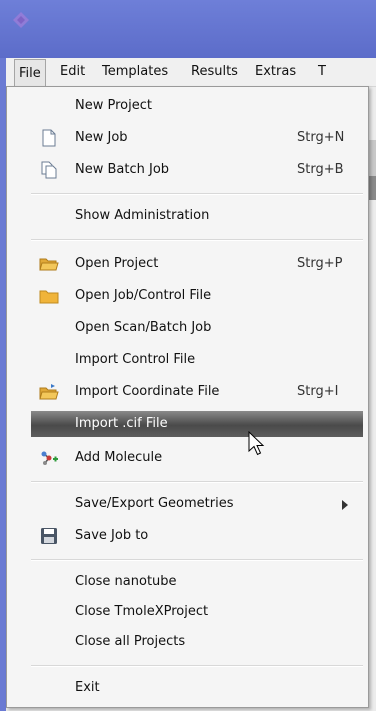 The image size is (376, 711). What do you see at coordinates (135, 359) in the screenshot?
I see `menu-item-label: Import Control File` at bounding box center [135, 359].